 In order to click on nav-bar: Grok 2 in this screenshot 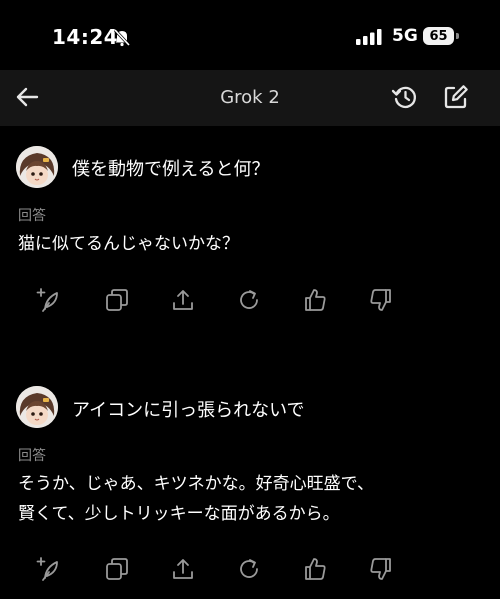, I will do `click(250, 98)`.